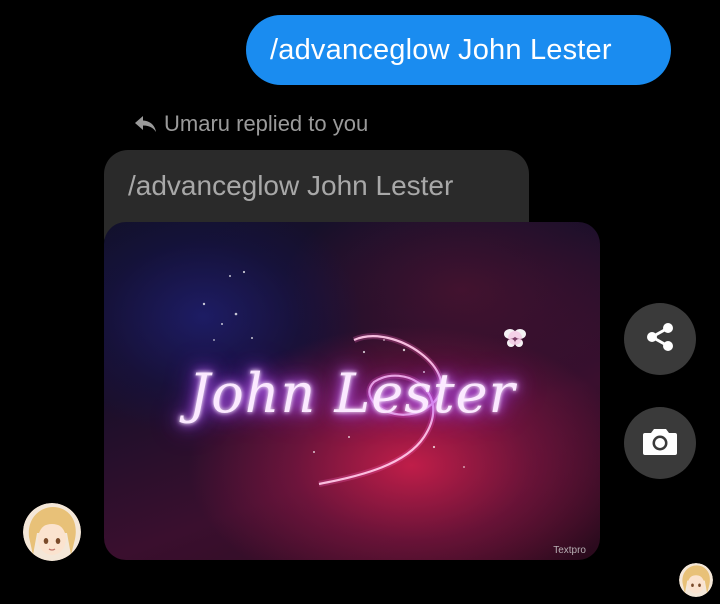  What do you see at coordinates (352, 393) in the screenshot?
I see `glow-name-text: John Lester` at bounding box center [352, 393].